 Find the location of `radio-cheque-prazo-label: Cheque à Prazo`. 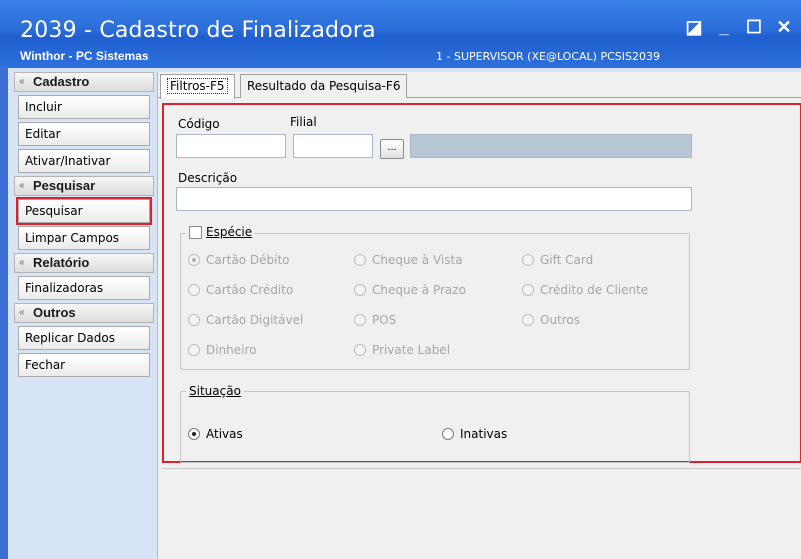

radio-cheque-prazo-label: Cheque à Prazo is located at coordinates (419, 290).